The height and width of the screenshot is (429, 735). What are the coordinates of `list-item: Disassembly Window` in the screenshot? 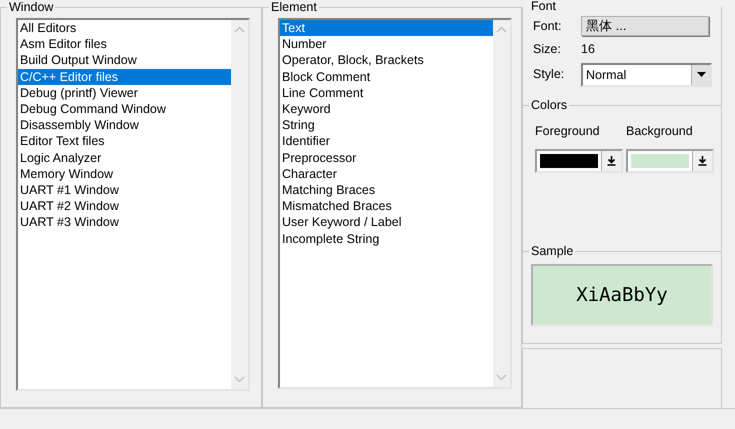 It's located at (124, 125).